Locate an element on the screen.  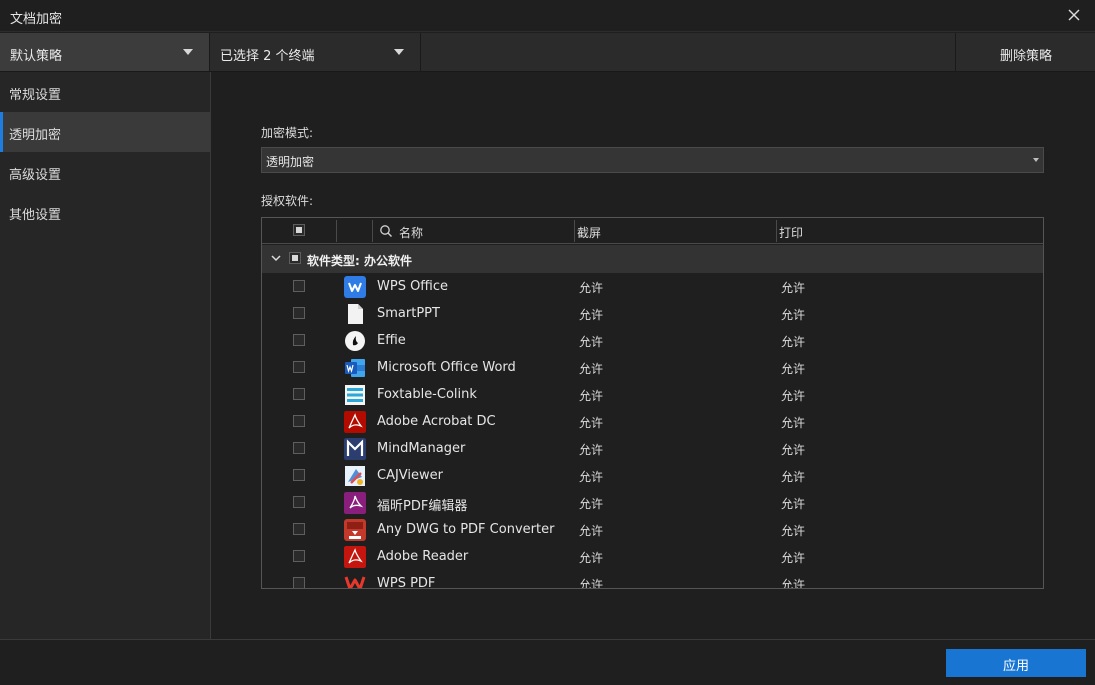
search-icon is located at coordinates (386, 231).